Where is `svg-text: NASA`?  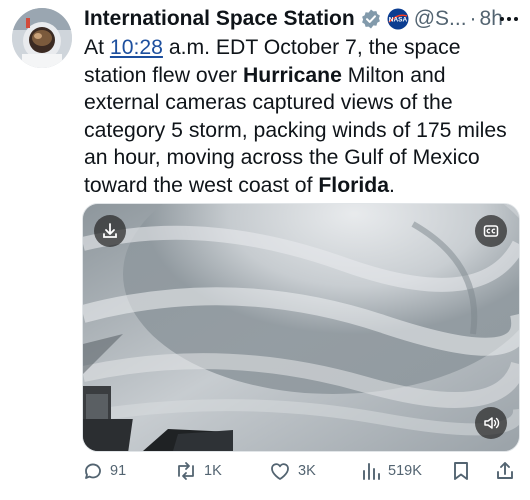
svg-text: NASA is located at coordinates (398, 20).